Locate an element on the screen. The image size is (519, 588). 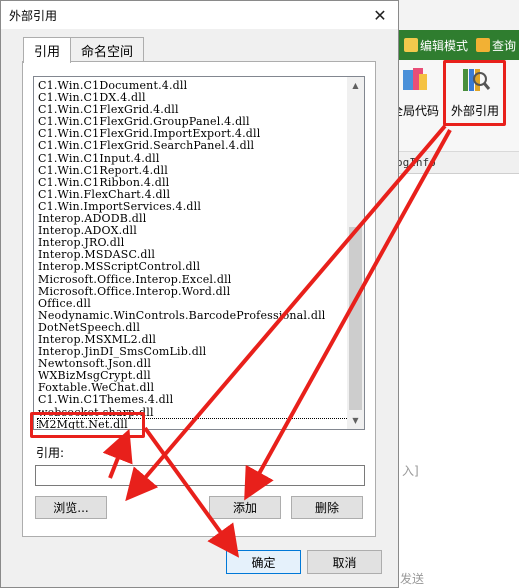
tab-namespaces: 命名空间 is located at coordinates (107, 49).